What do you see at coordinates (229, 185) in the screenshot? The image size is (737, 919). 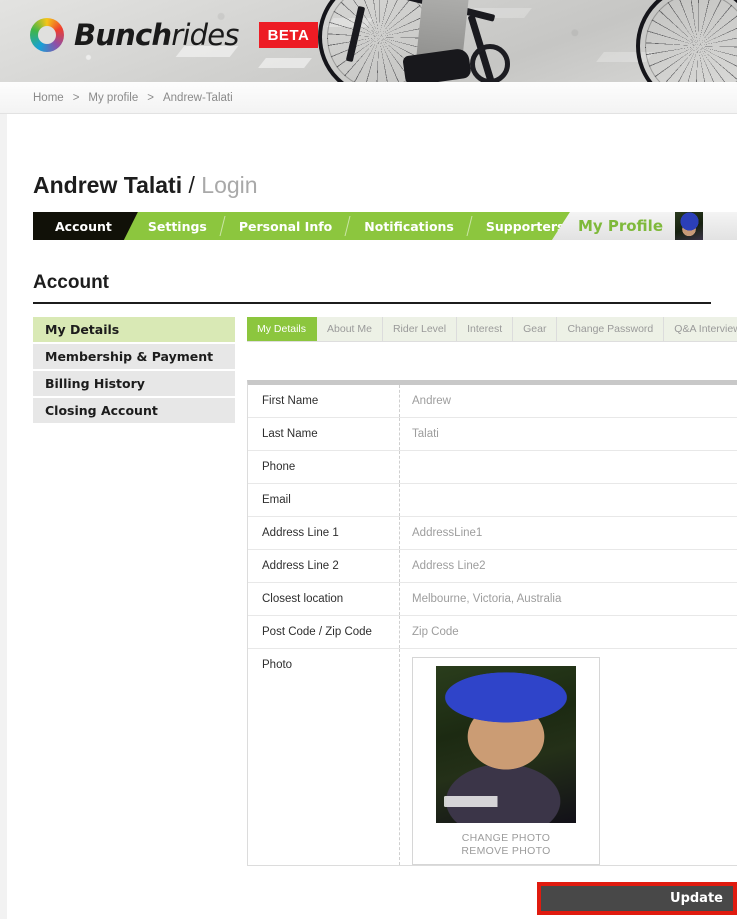 I see `page-title-context: Login` at bounding box center [229, 185].